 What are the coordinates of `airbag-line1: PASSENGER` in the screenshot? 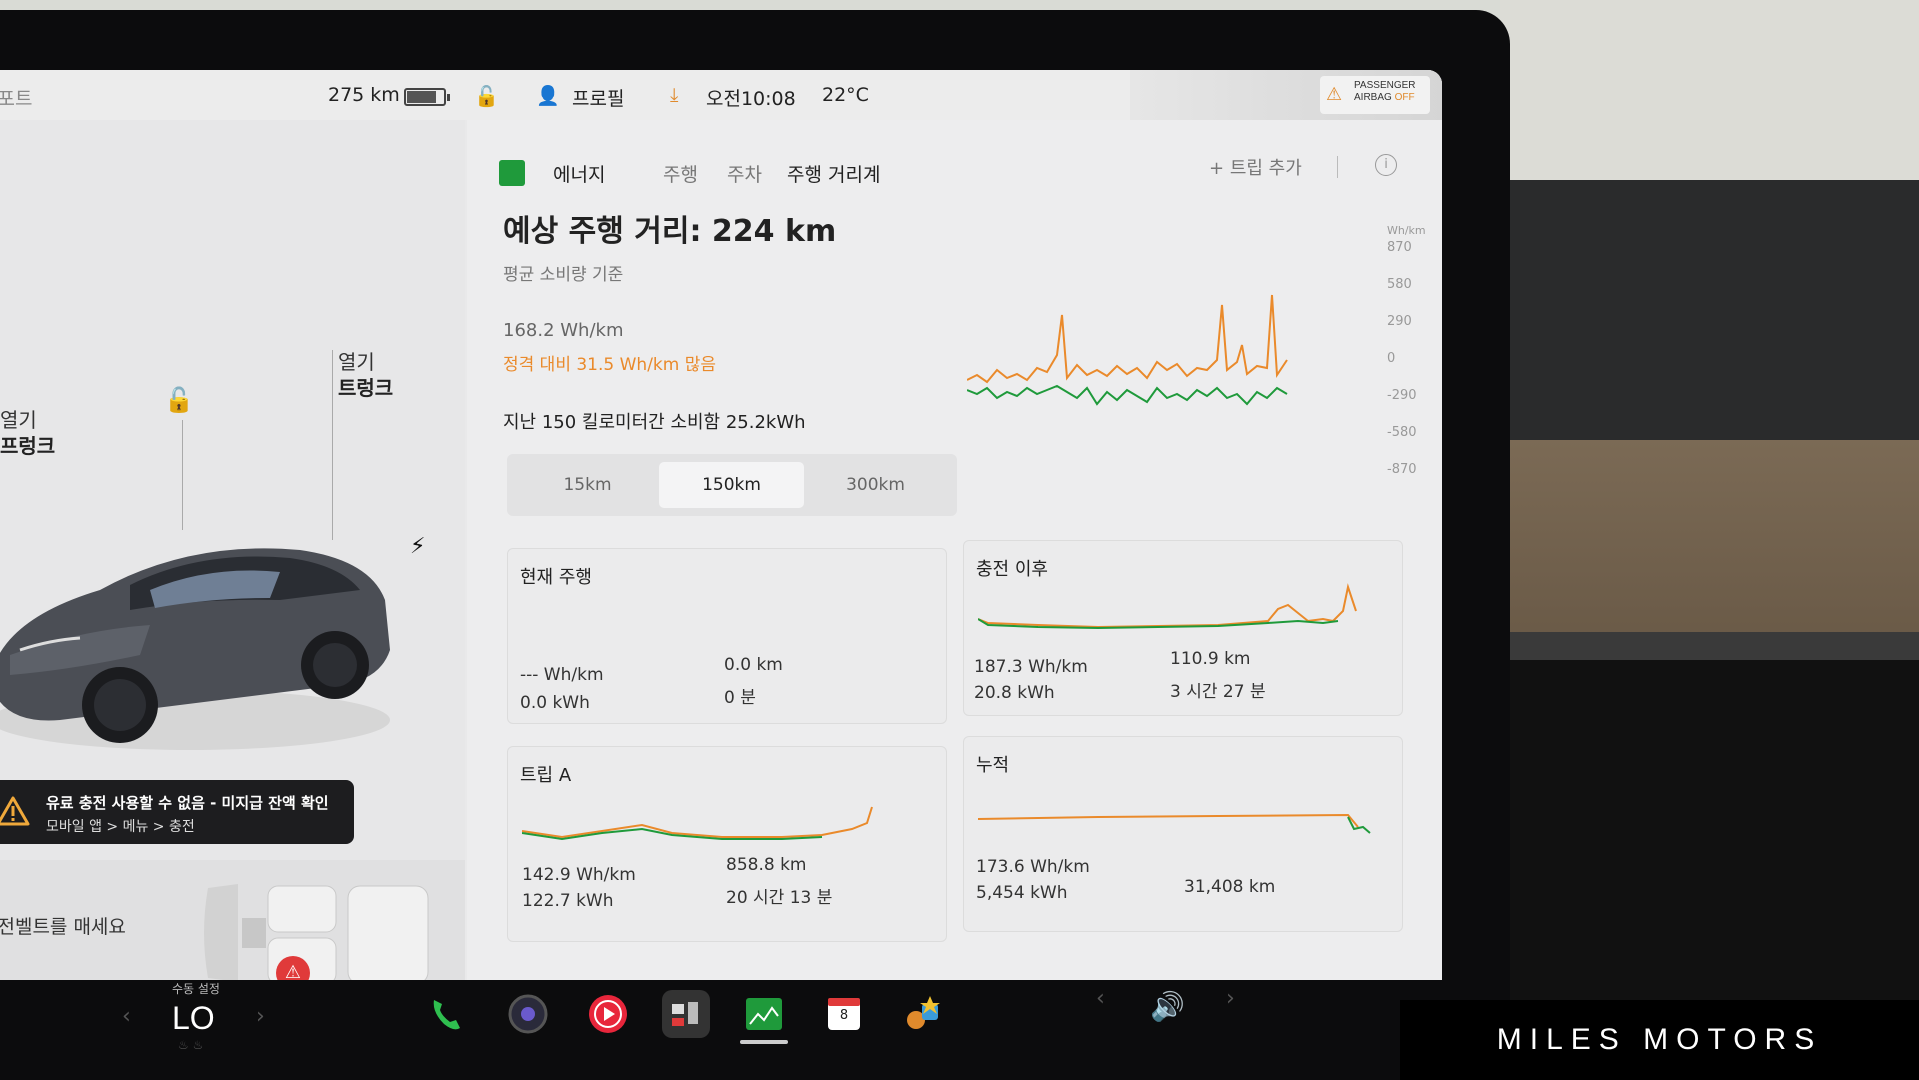 It's located at (1385, 85).